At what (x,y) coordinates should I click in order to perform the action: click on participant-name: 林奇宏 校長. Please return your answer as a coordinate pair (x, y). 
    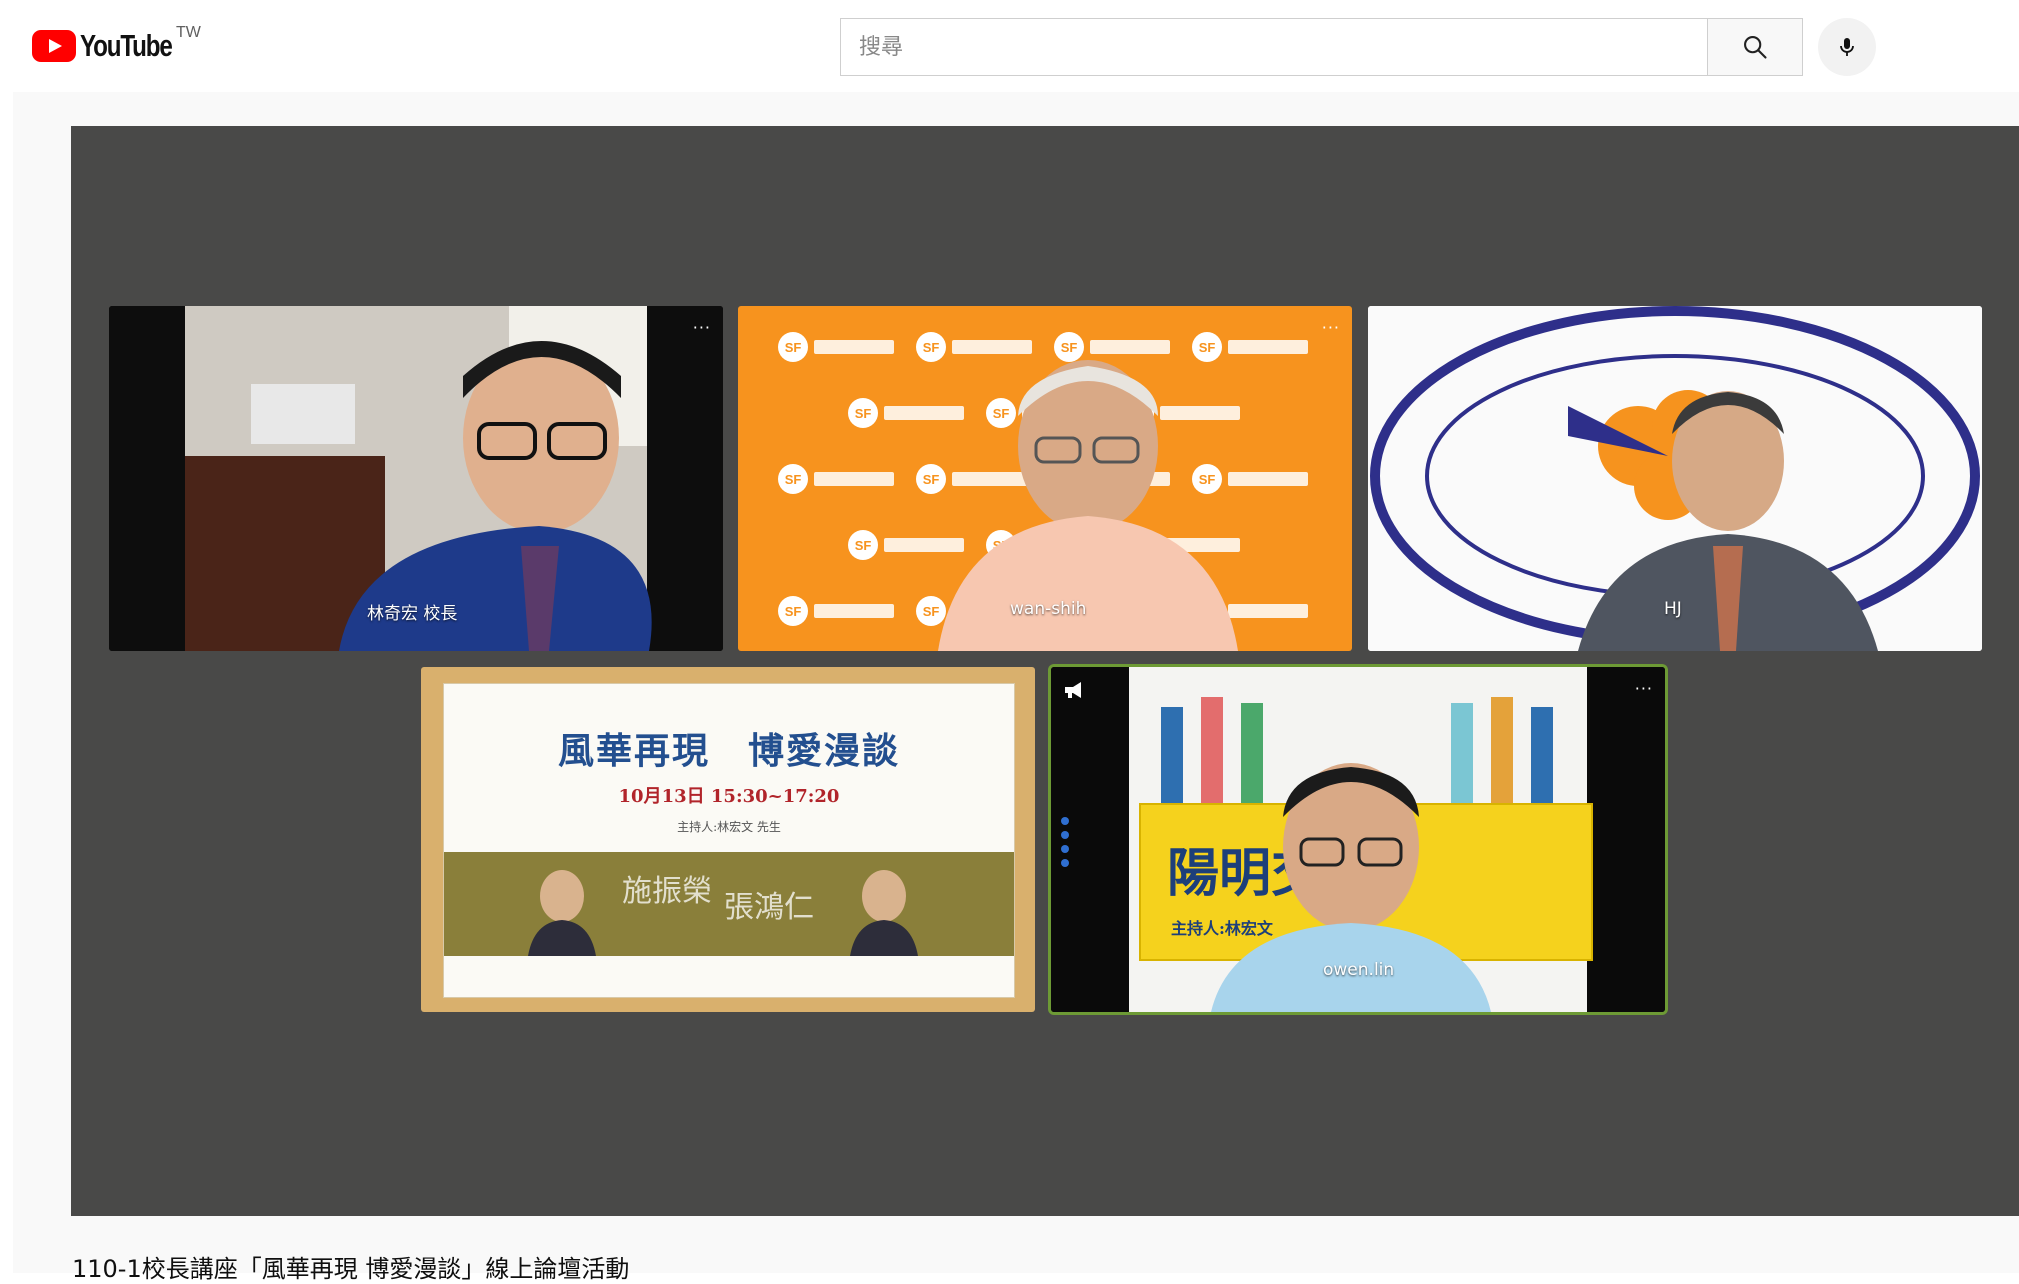
    Looking at the image, I should click on (412, 614).